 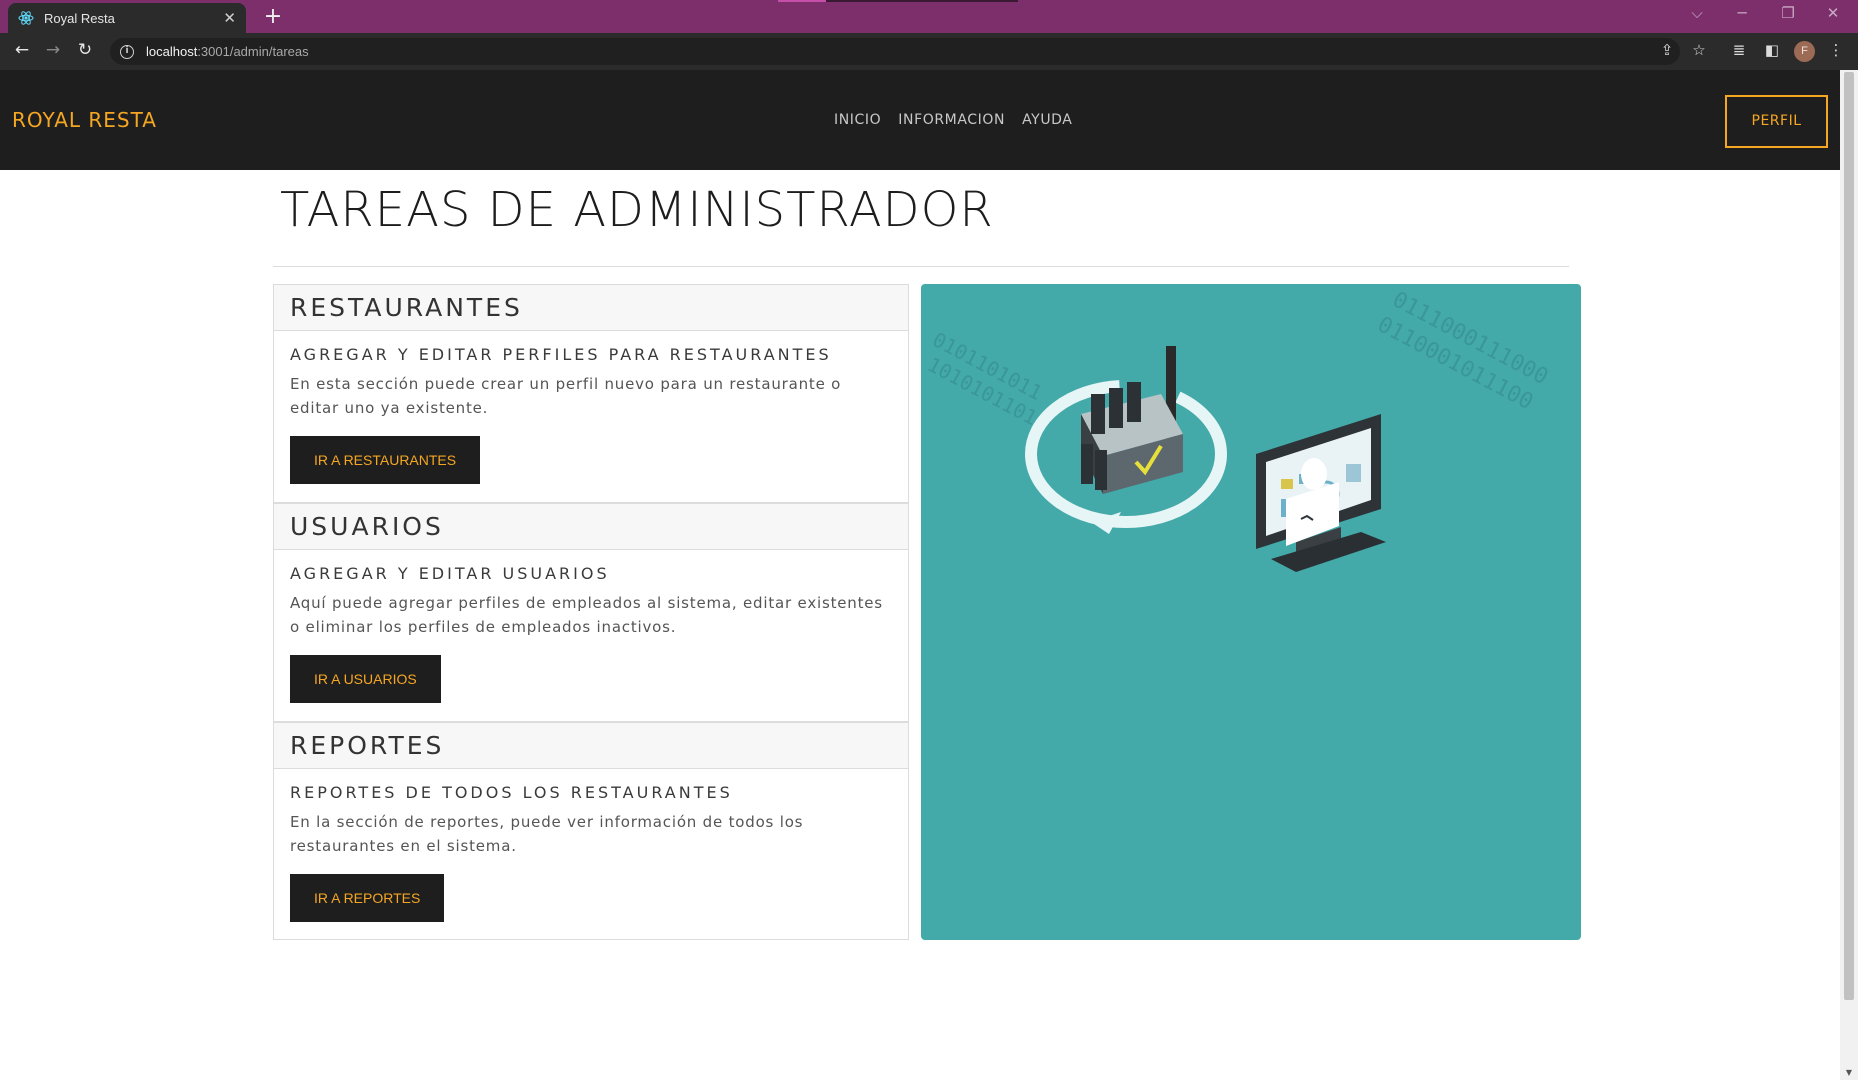 I want to click on tab-search-icon: ⌵, so click(x=1697, y=13).